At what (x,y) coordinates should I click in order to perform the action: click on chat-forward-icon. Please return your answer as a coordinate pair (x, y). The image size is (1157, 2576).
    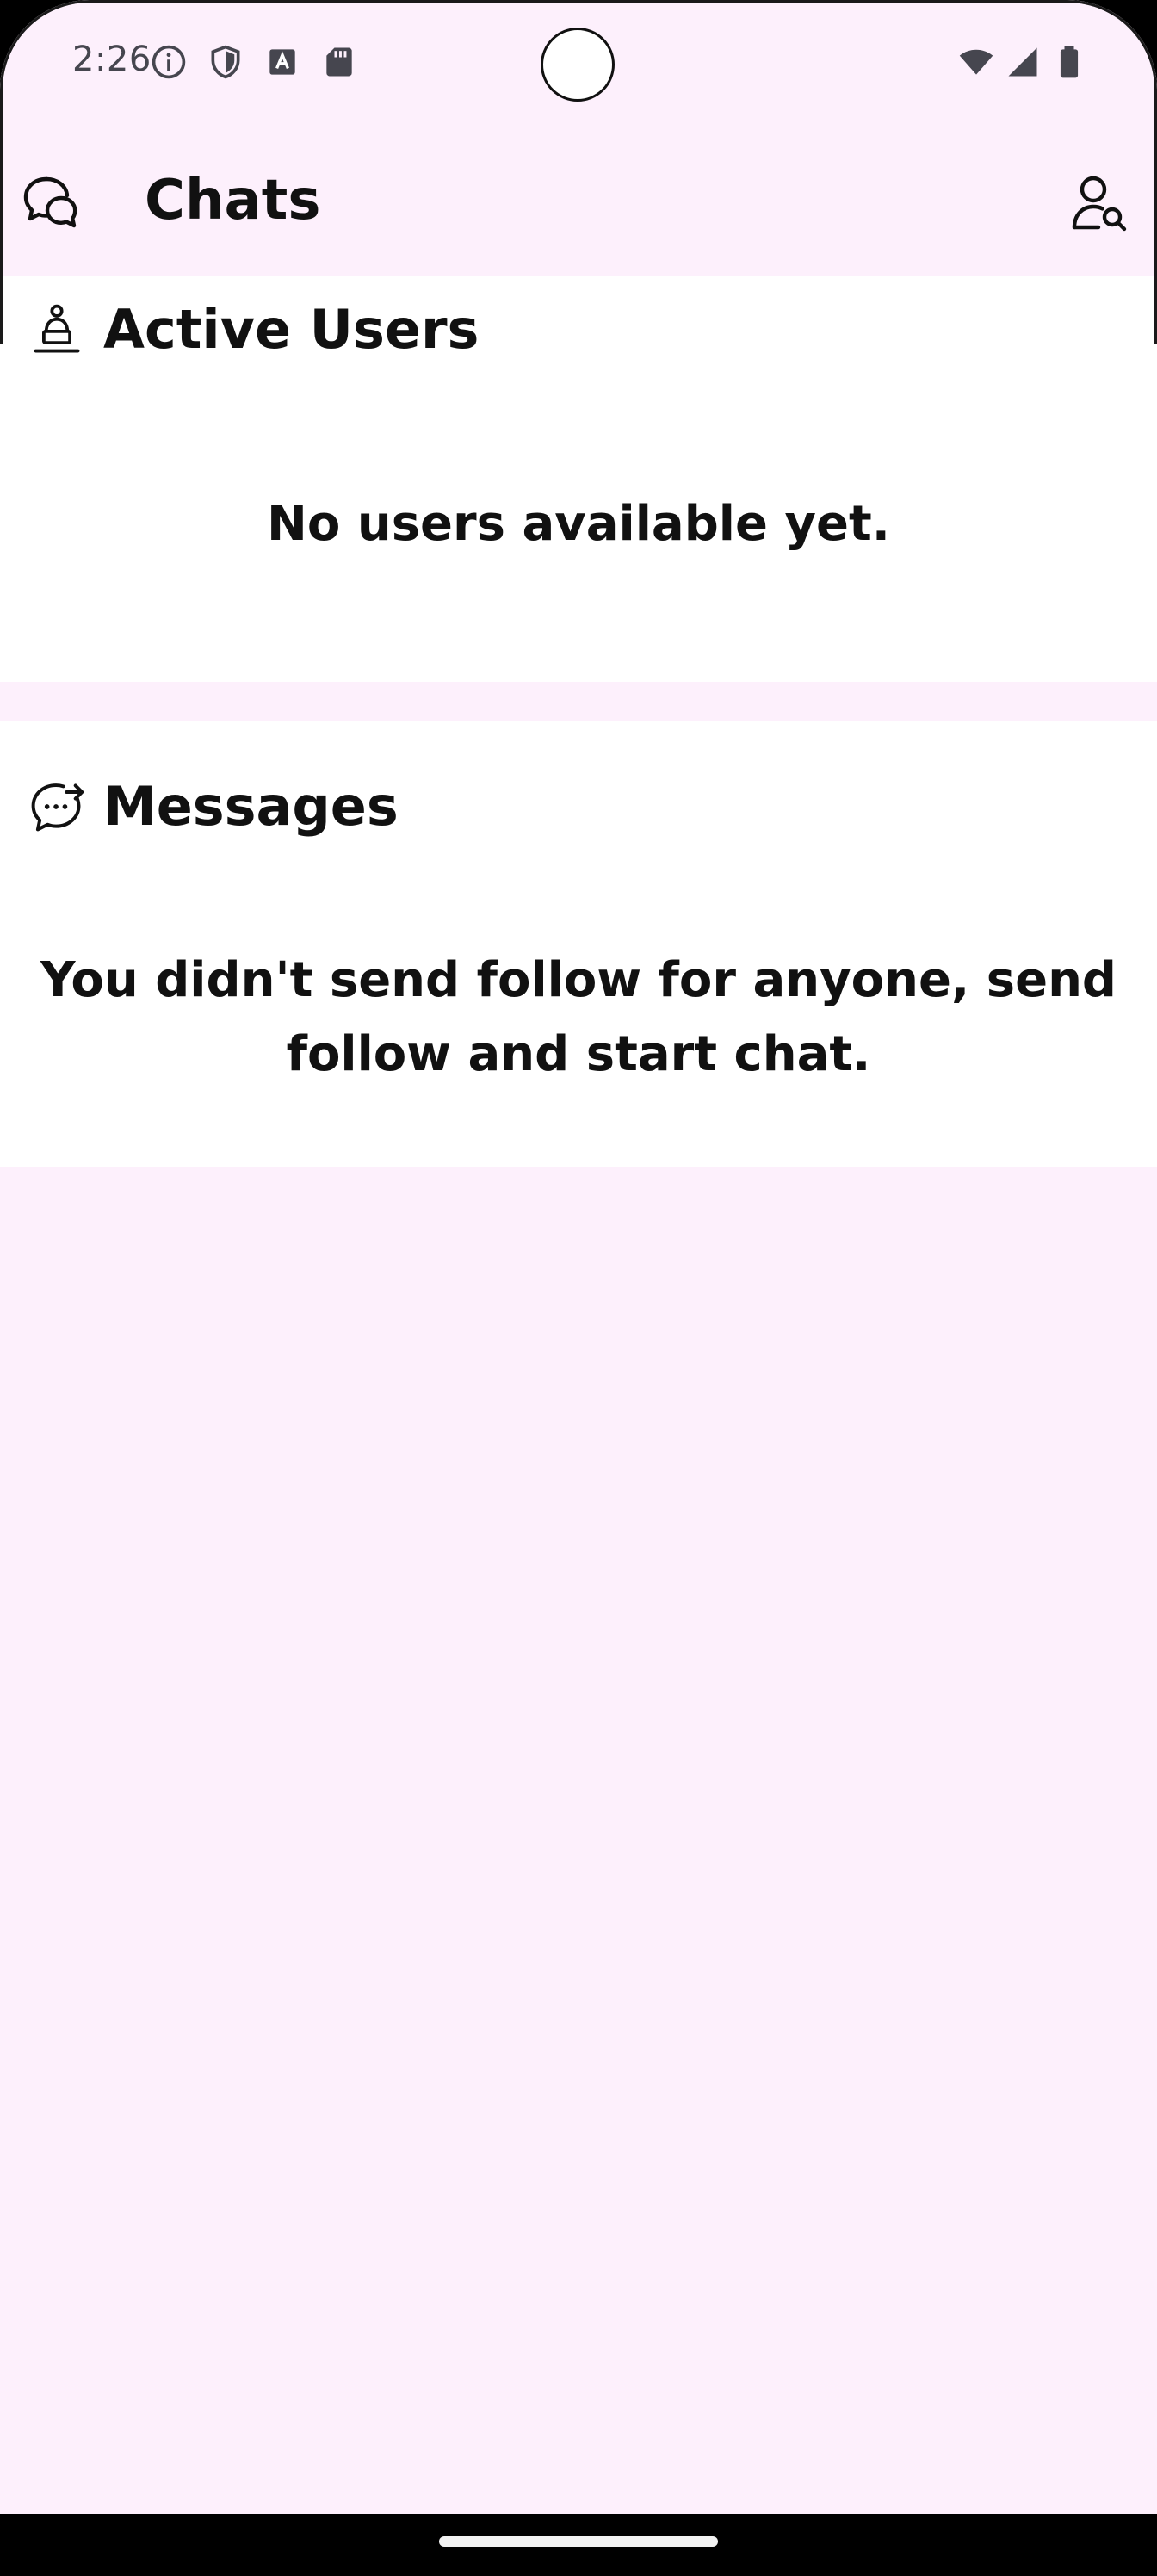
    Looking at the image, I should click on (58, 807).